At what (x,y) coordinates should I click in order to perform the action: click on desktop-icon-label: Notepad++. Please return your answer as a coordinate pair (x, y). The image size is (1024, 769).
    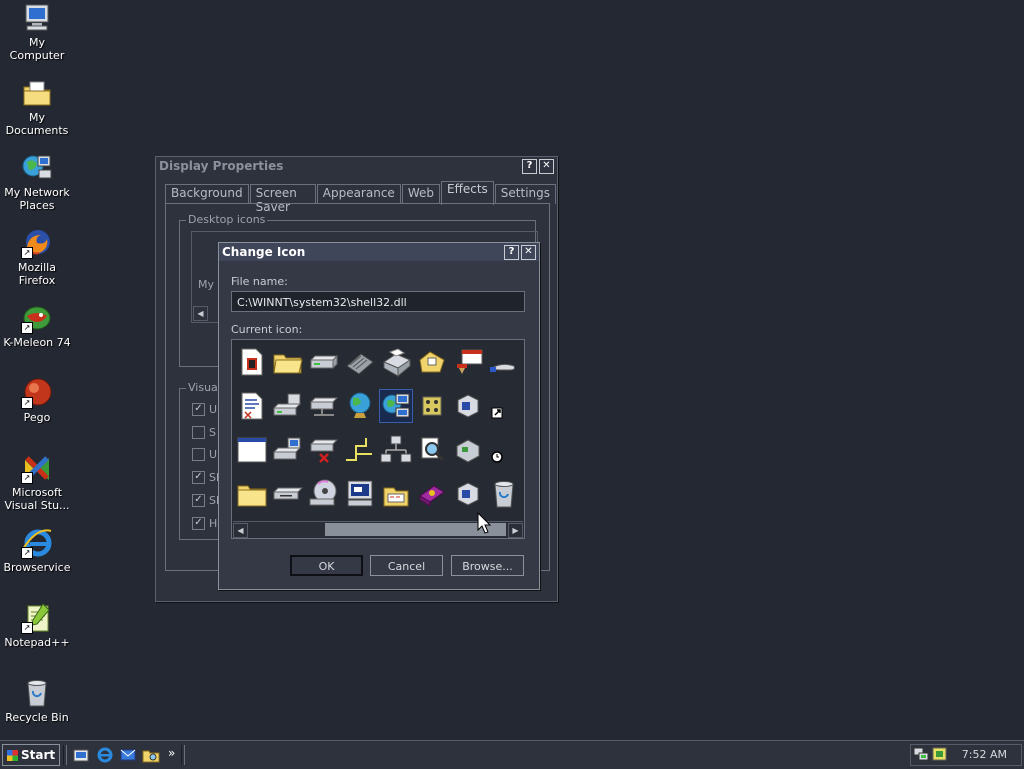
    Looking at the image, I should click on (37, 642).